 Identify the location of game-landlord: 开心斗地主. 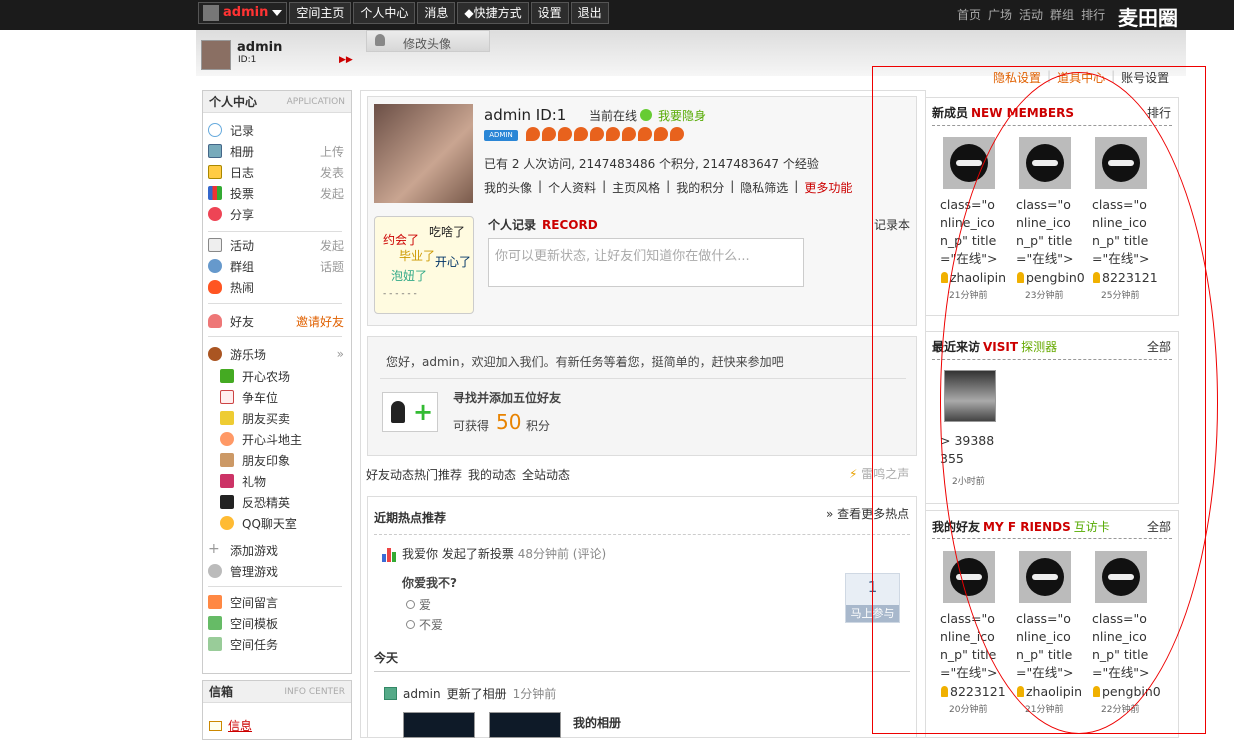
(288, 439).